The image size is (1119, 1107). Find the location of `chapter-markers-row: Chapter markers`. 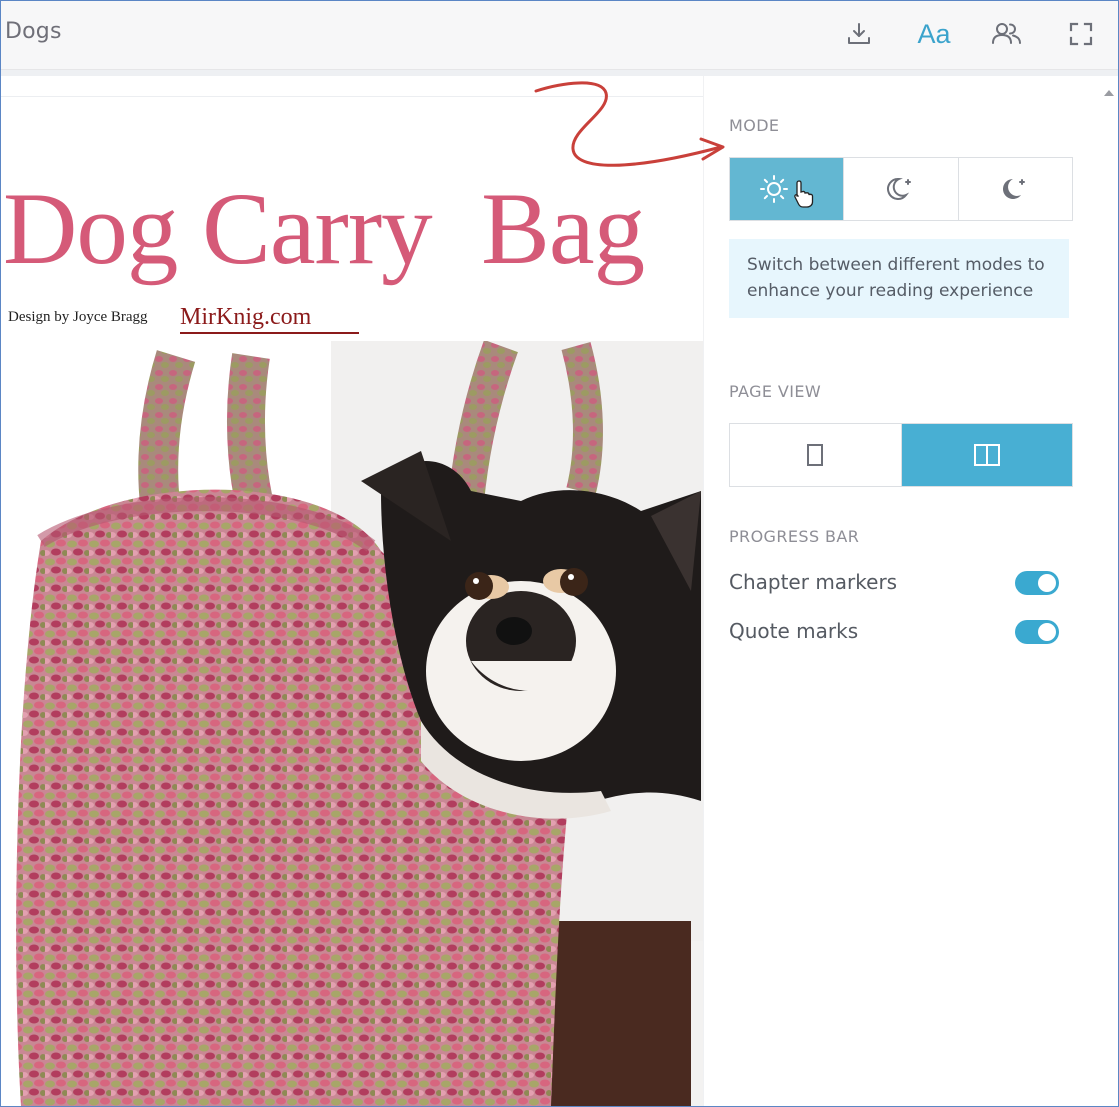

chapter-markers-row: Chapter markers is located at coordinates (894, 583).